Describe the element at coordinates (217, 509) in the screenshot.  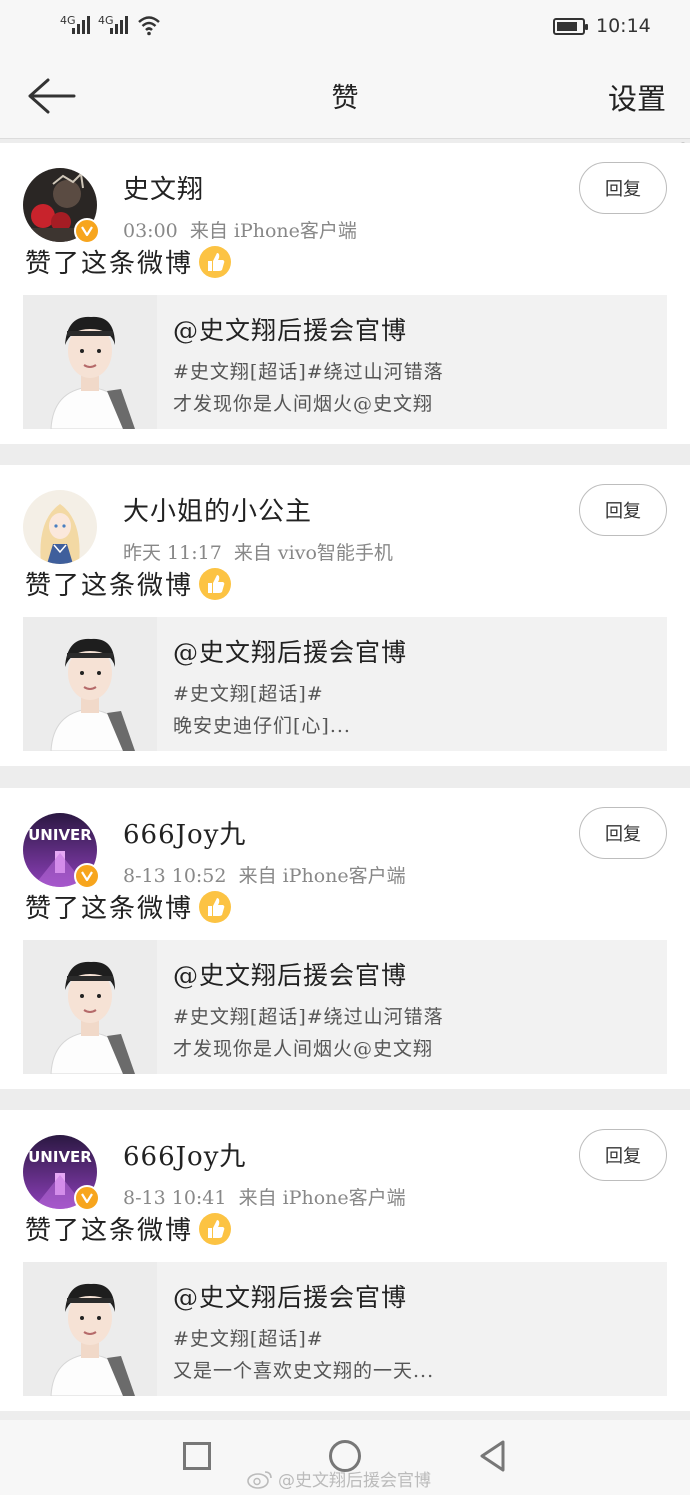
I see `username: 大小姐的小公主` at that location.